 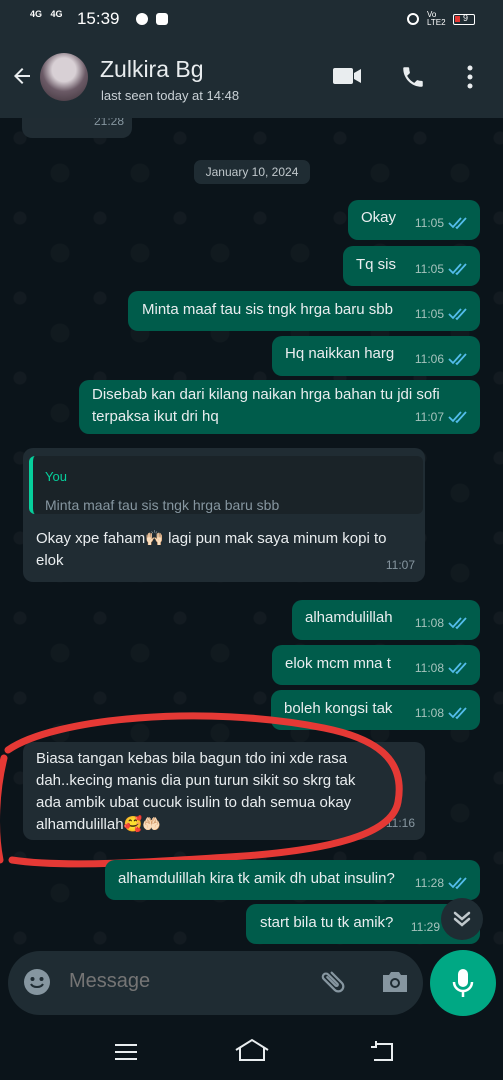 I want to click on message-input, so click(x=179, y=981).